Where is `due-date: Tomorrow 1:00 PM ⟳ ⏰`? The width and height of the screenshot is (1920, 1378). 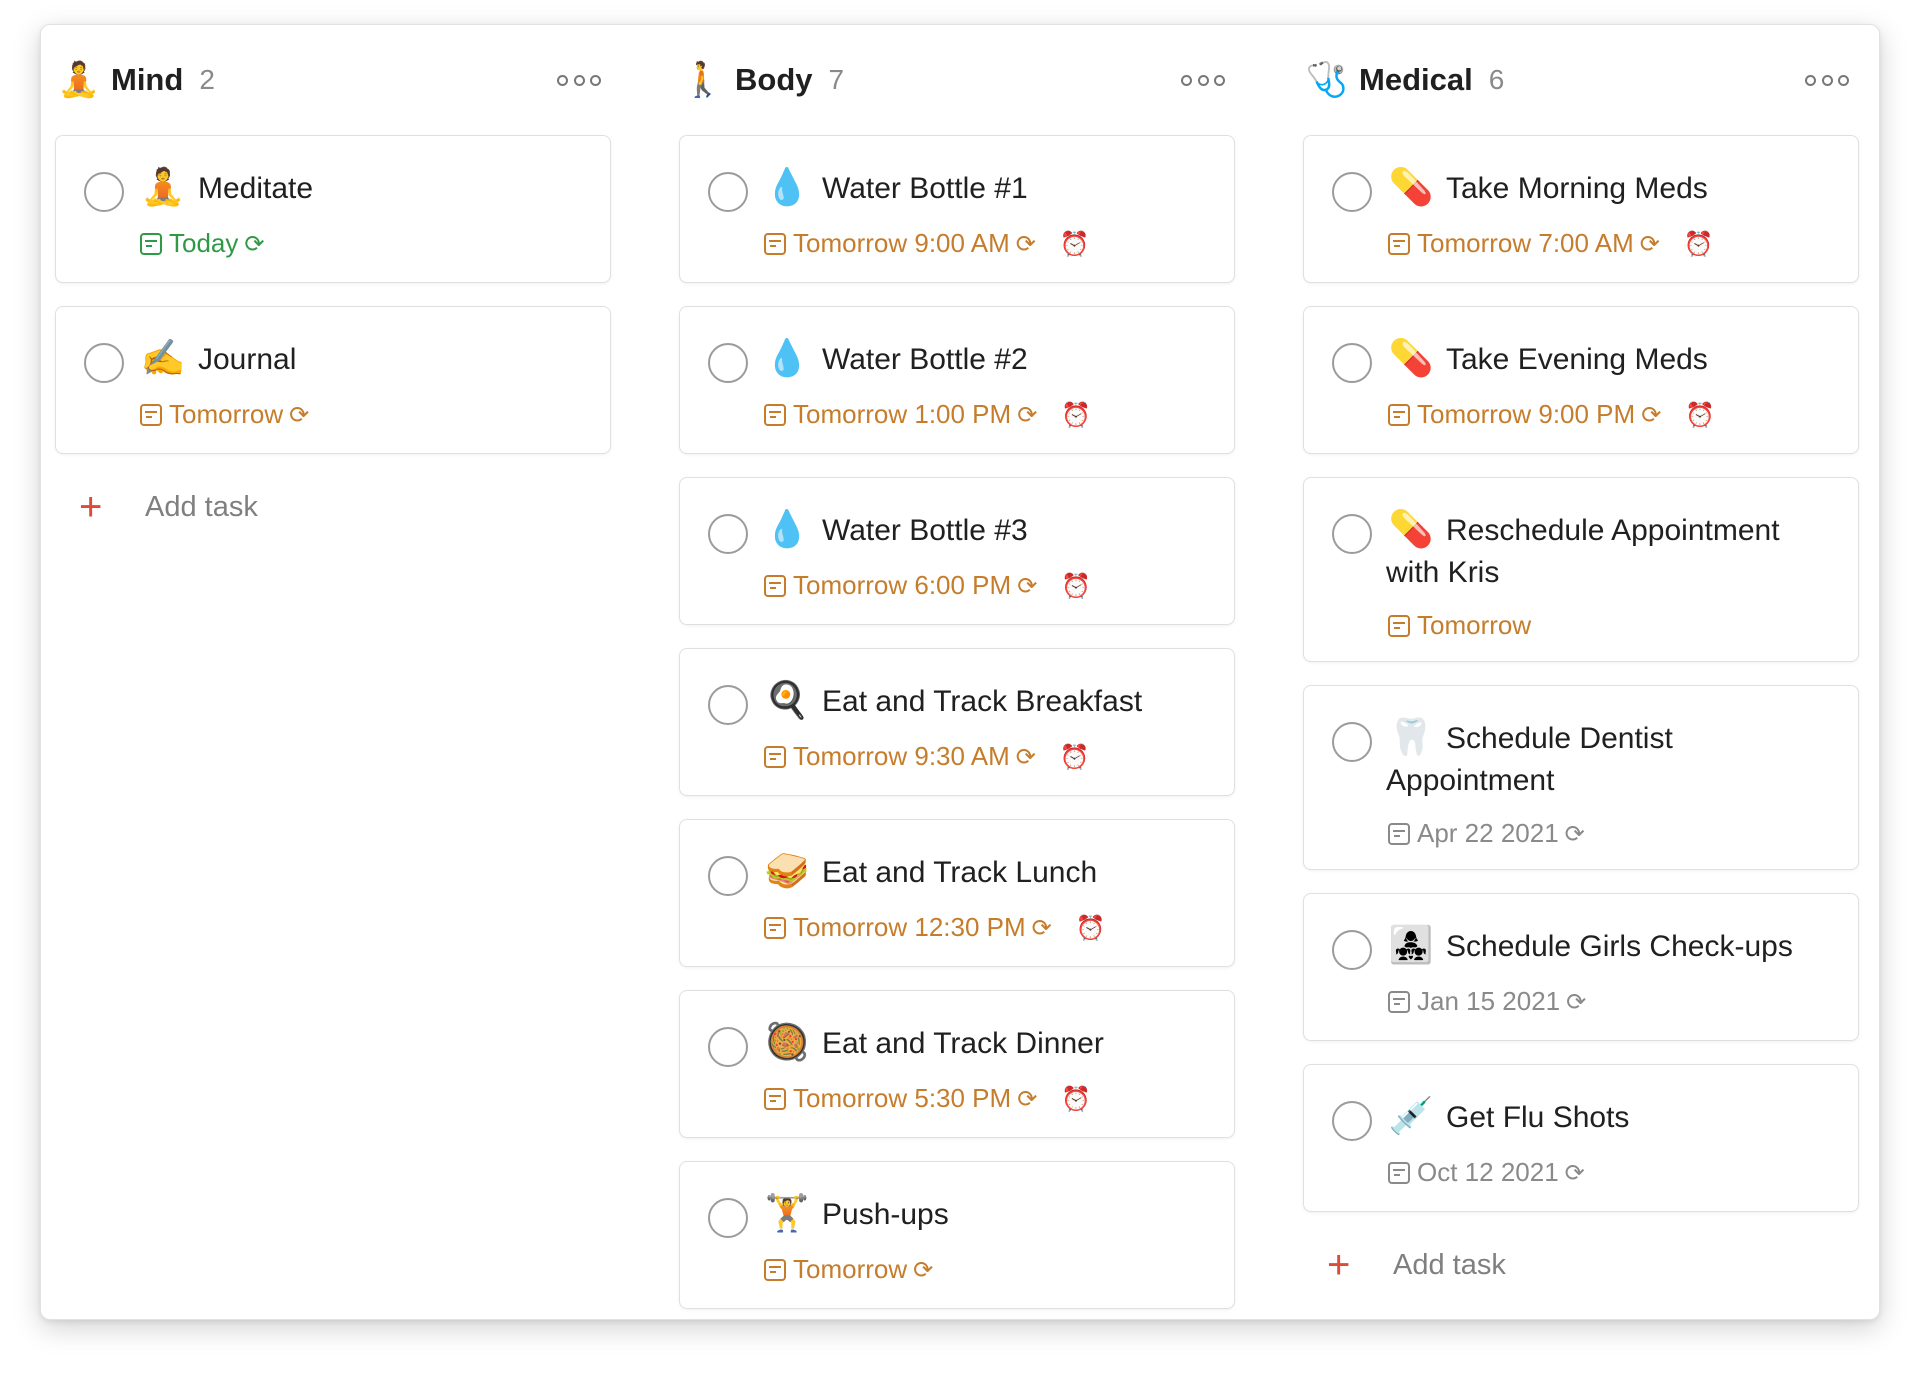 due-date: Tomorrow 1:00 PM ⟳ ⏰ is located at coordinates (927, 414).